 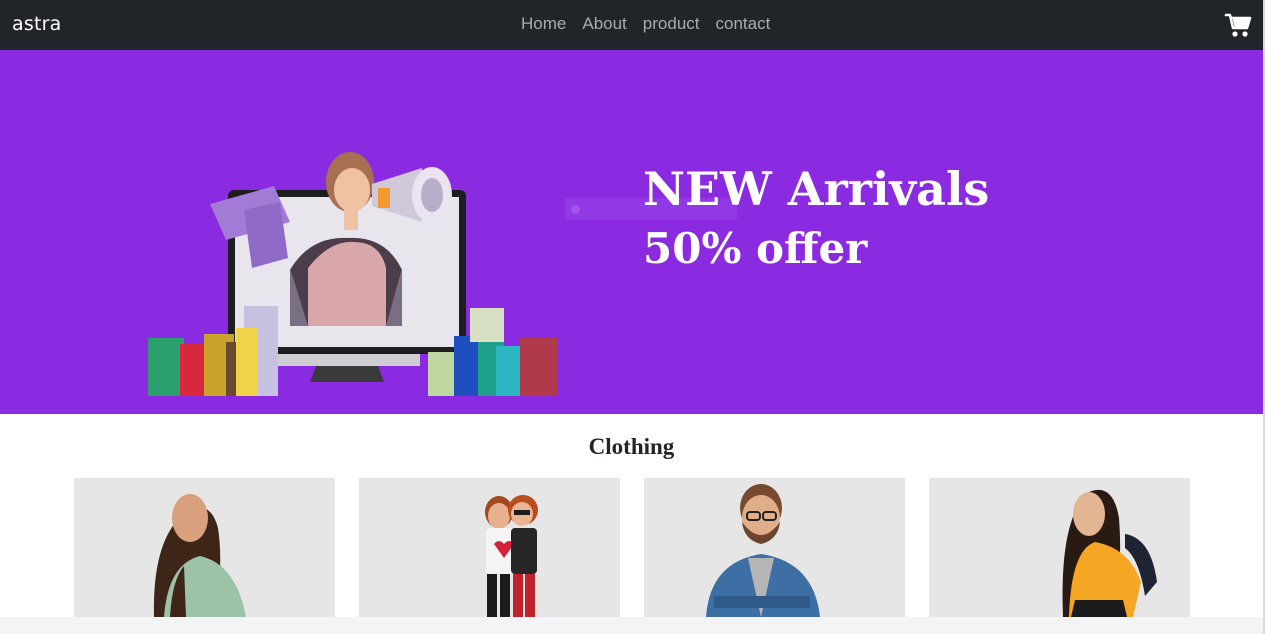 What do you see at coordinates (543, 24) in the screenshot?
I see `nav-link-home: Home` at bounding box center [543, 24].